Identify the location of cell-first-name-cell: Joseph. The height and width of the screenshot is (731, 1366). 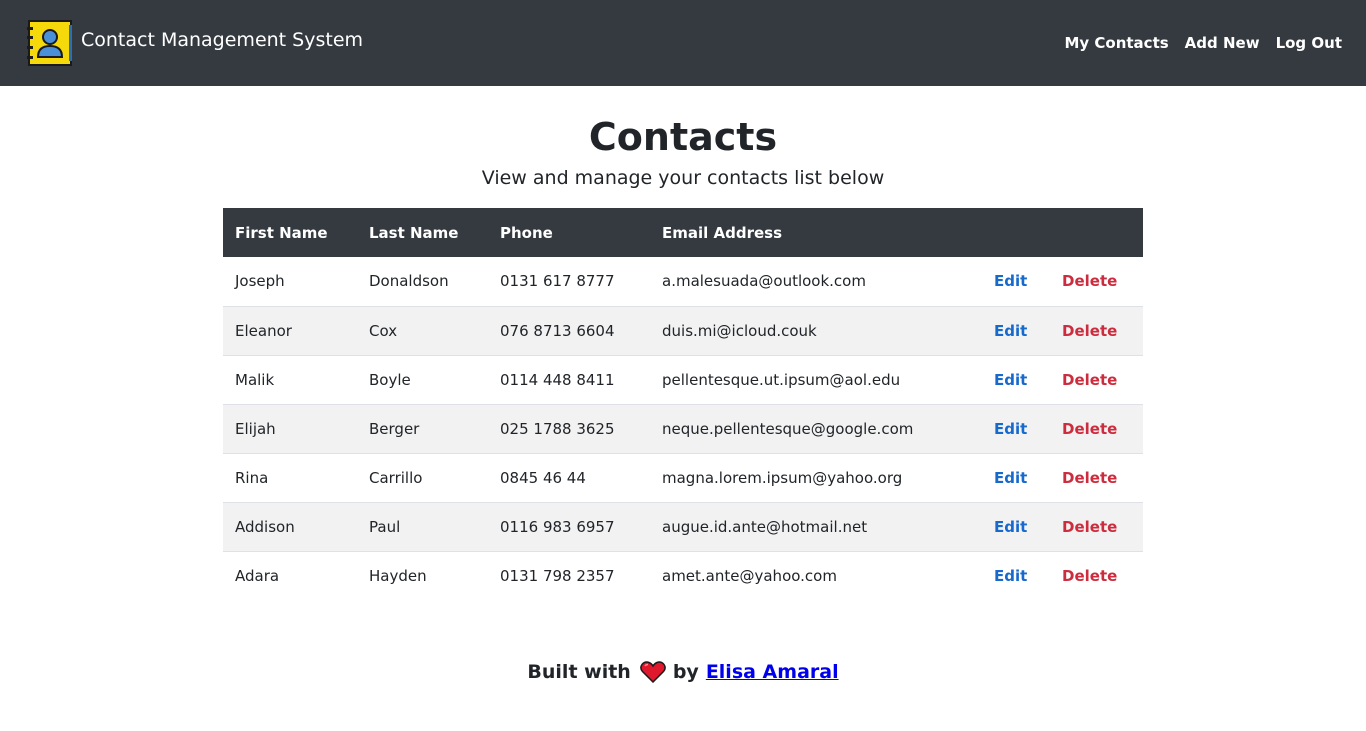
(290, 281).